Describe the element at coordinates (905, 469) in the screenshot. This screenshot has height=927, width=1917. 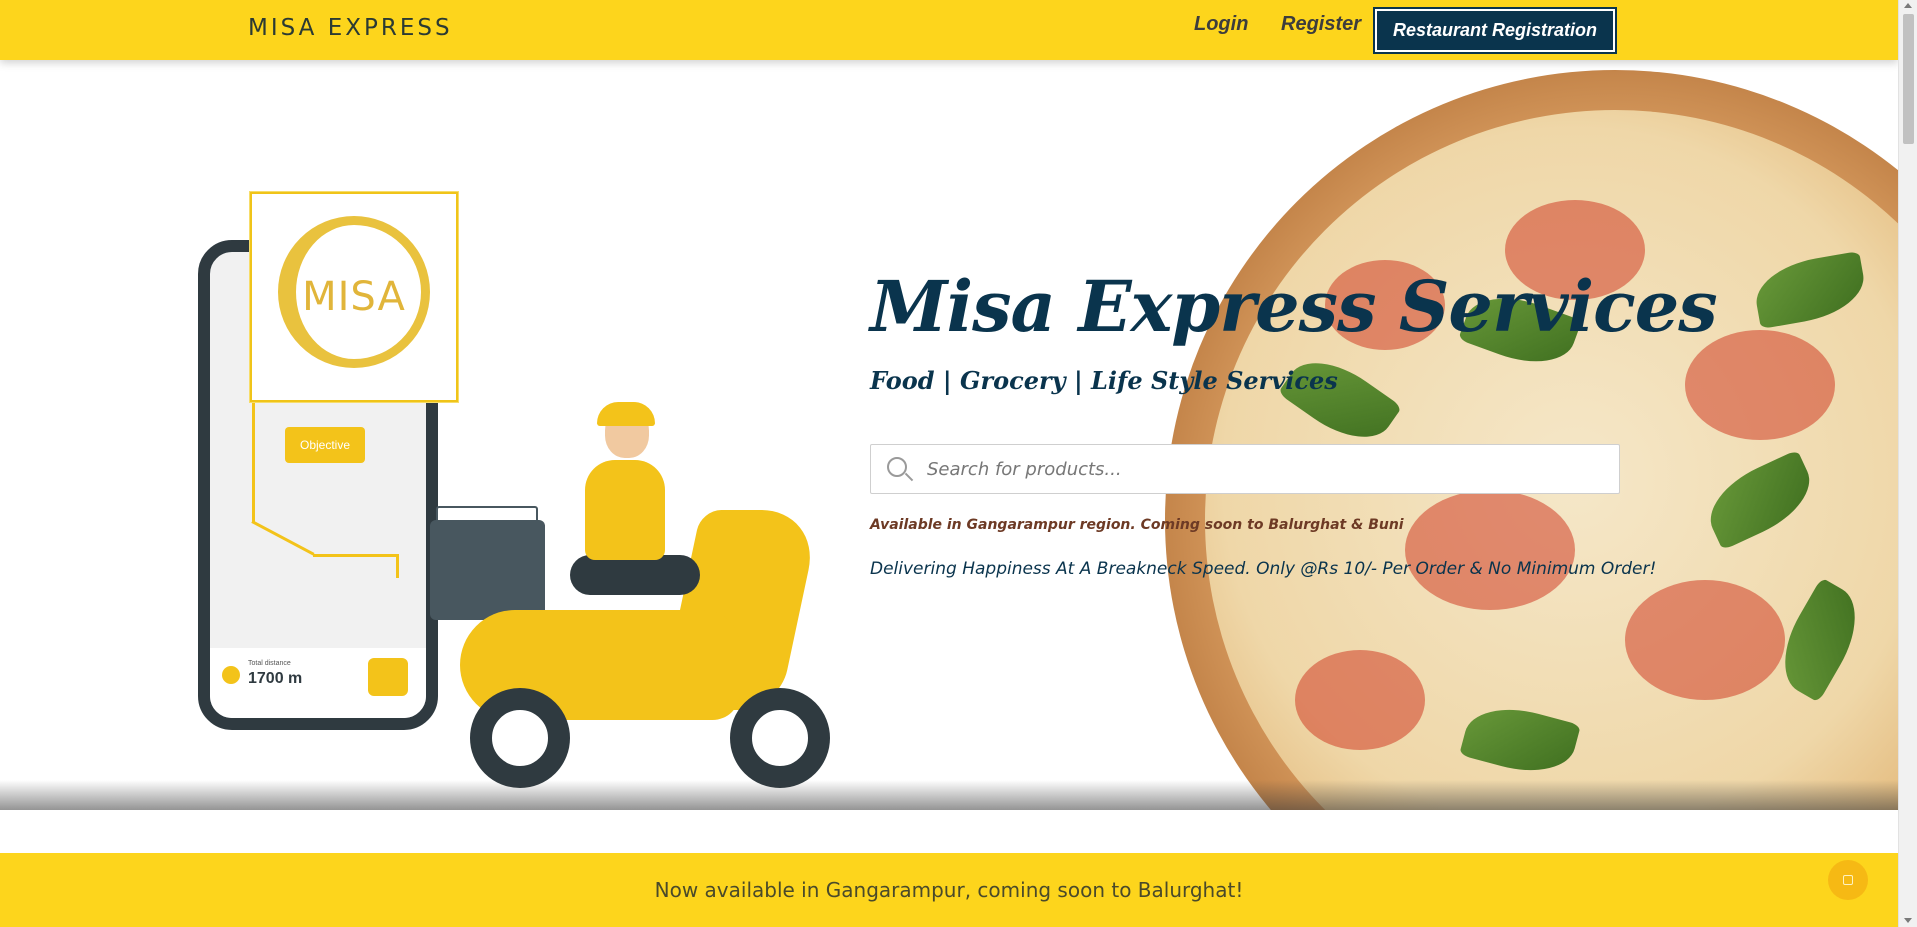
I see `search-icon` at that location.